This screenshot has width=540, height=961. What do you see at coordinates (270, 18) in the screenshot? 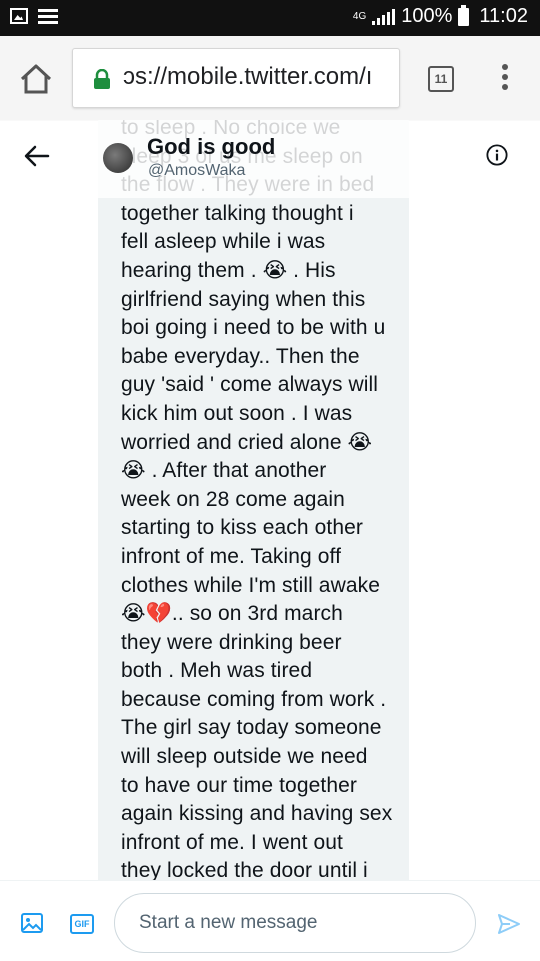
I see `status-bar: 4G 100% 11:02` at bounding box center [270, 18].